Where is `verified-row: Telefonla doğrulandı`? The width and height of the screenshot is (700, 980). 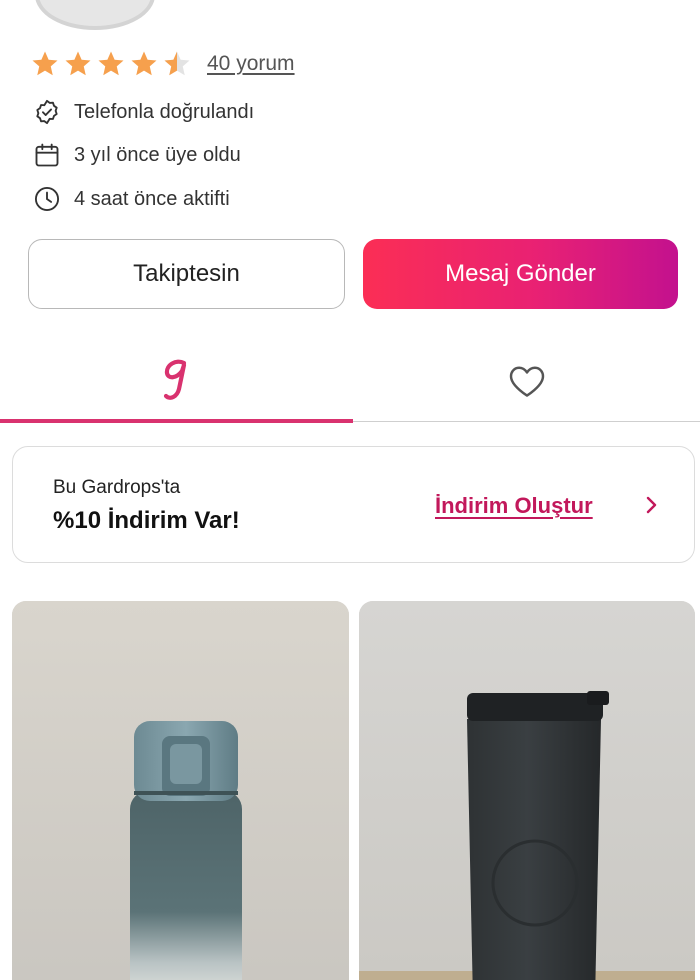 verified-row: Telefonla doğrulandı is located at coordinates (143, 112).